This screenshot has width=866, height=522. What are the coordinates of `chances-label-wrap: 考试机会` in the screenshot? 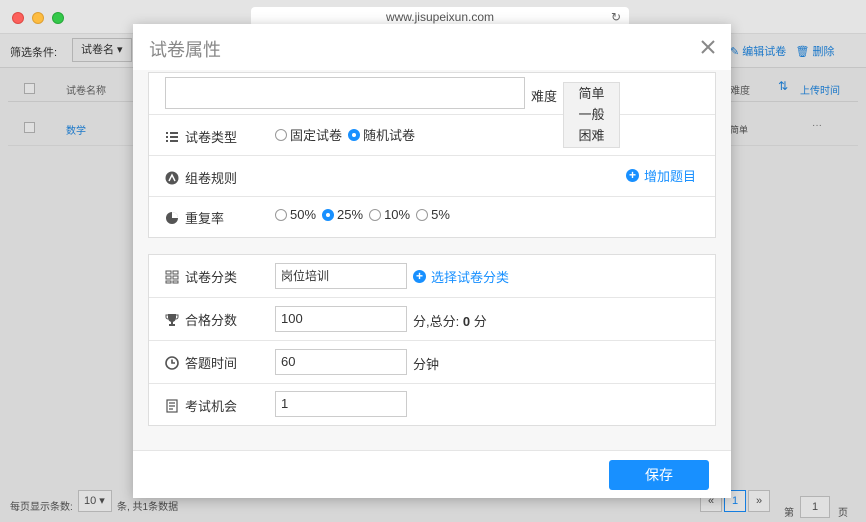 It's located at (201, 405).